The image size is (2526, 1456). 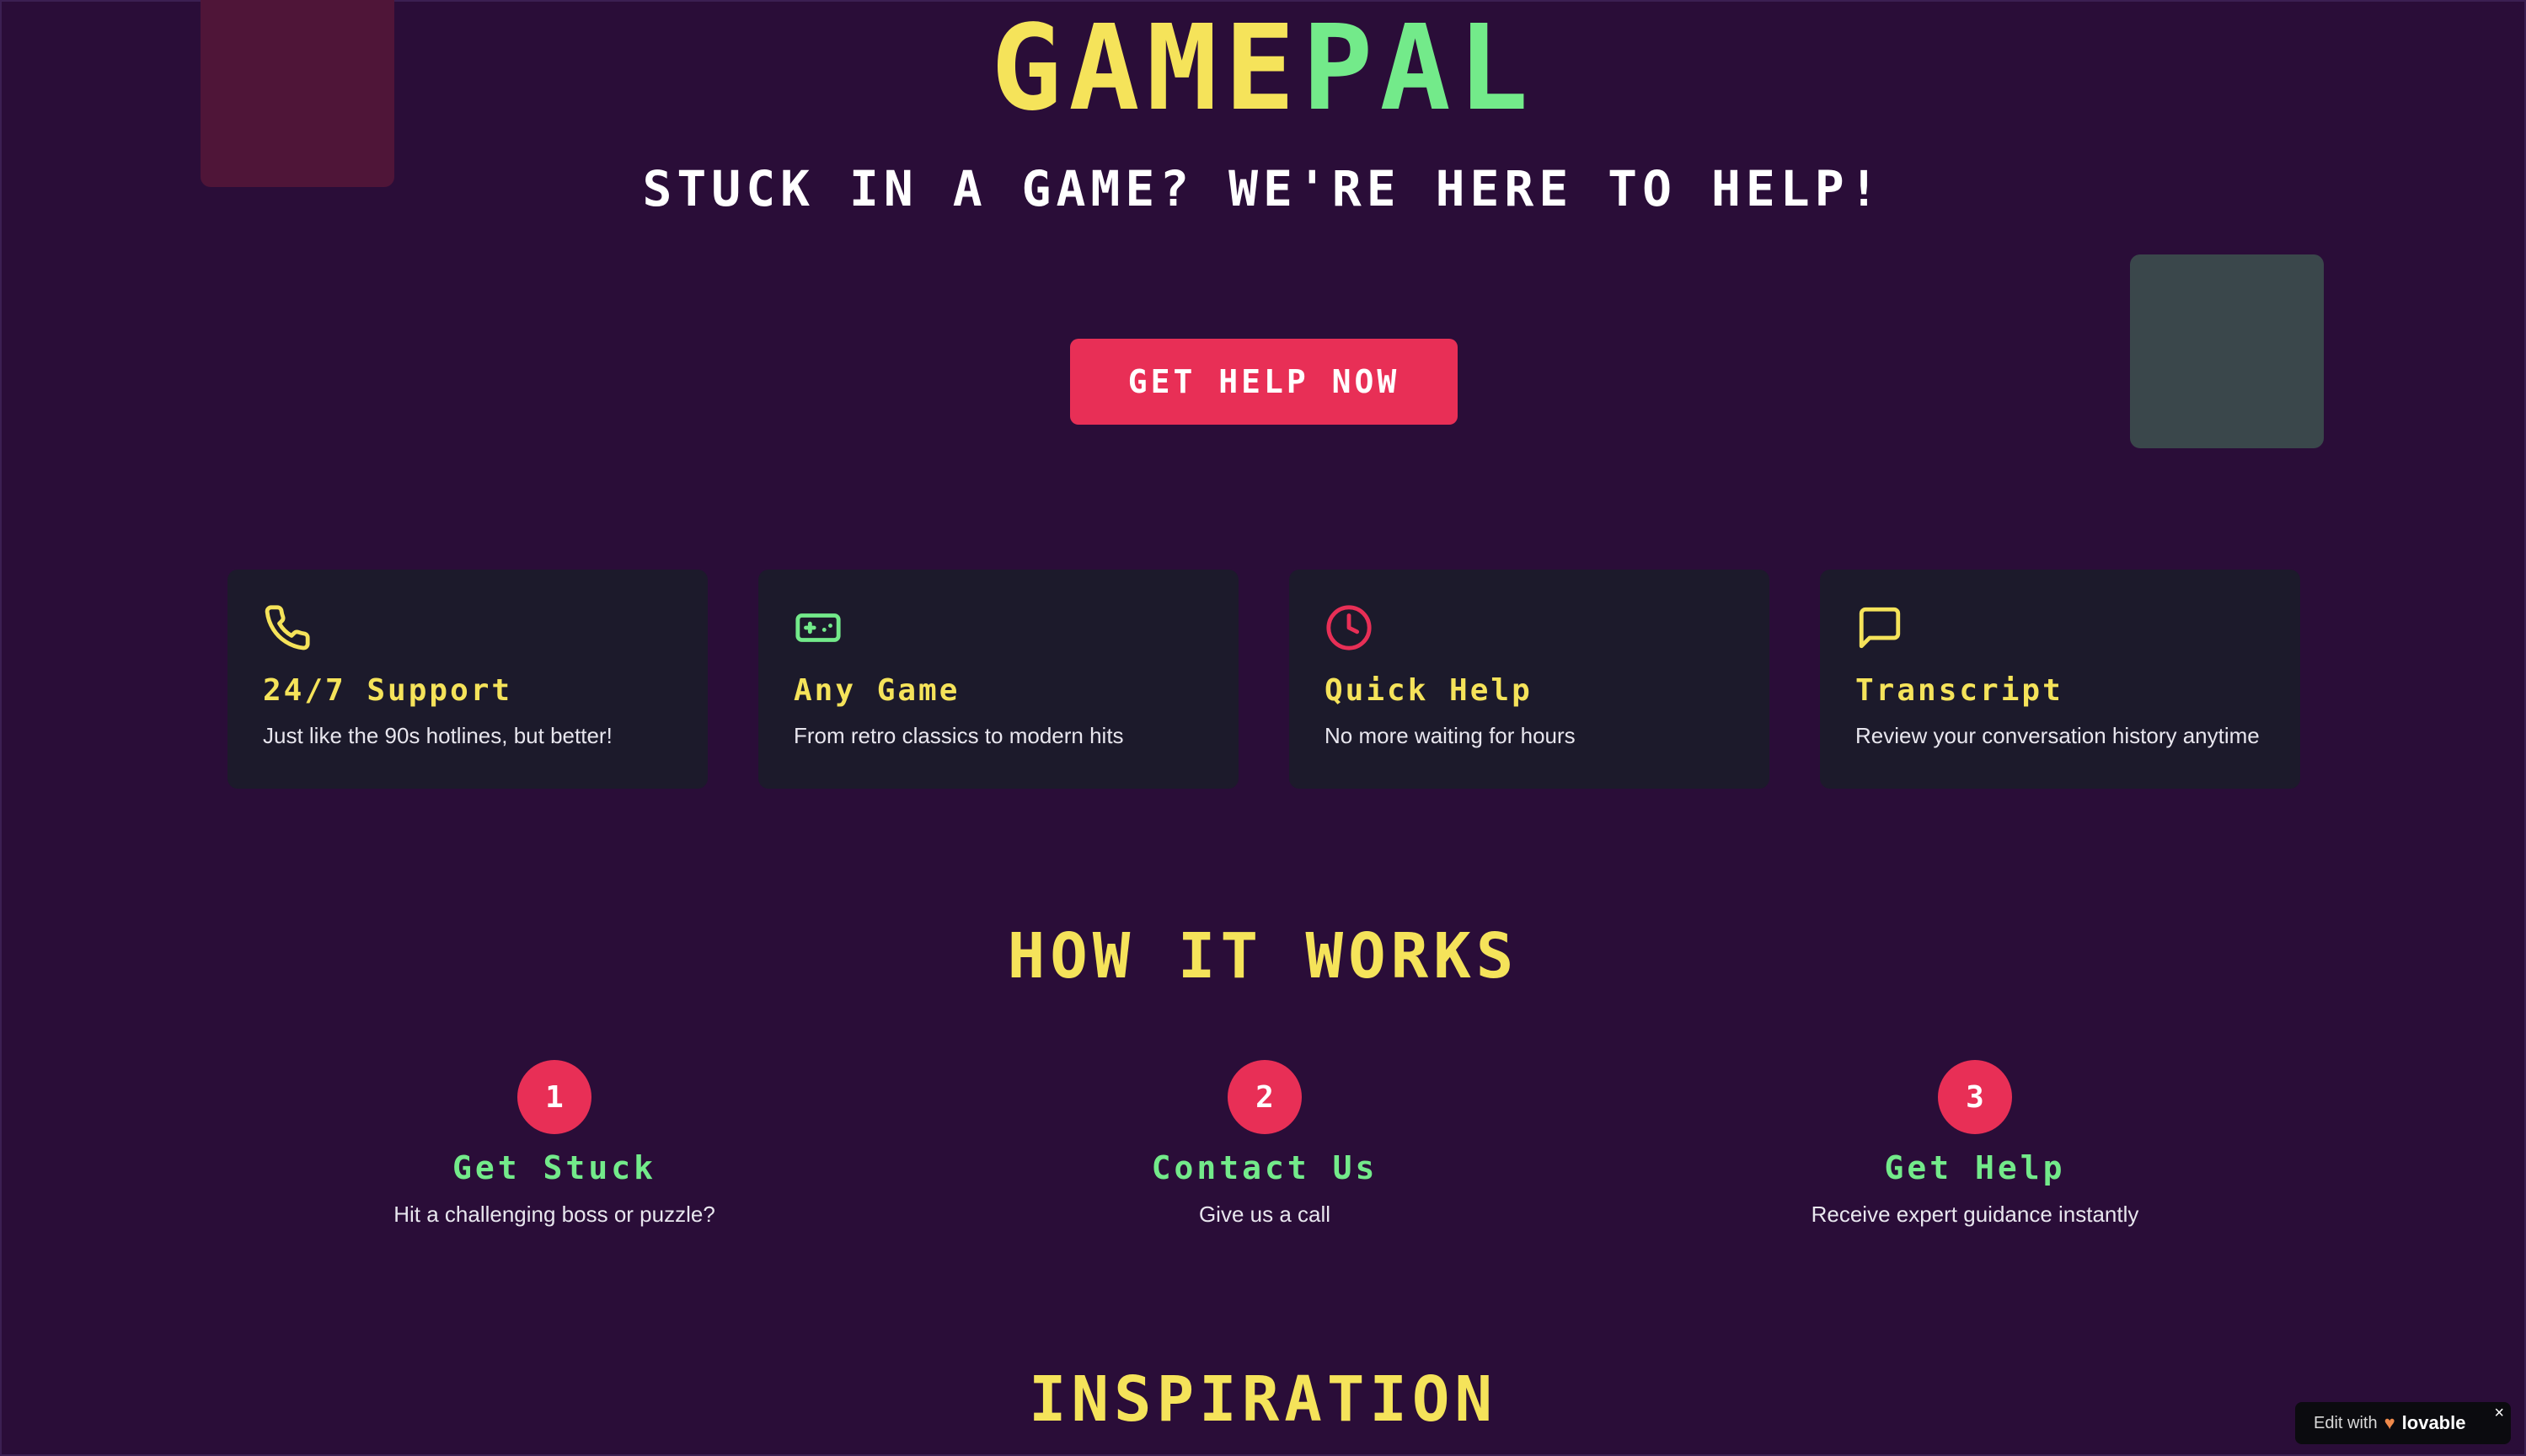 I want to click on edit-with-lovable-badge: Edit with ♥ lovable ×, so click(x=2403, y=1423).